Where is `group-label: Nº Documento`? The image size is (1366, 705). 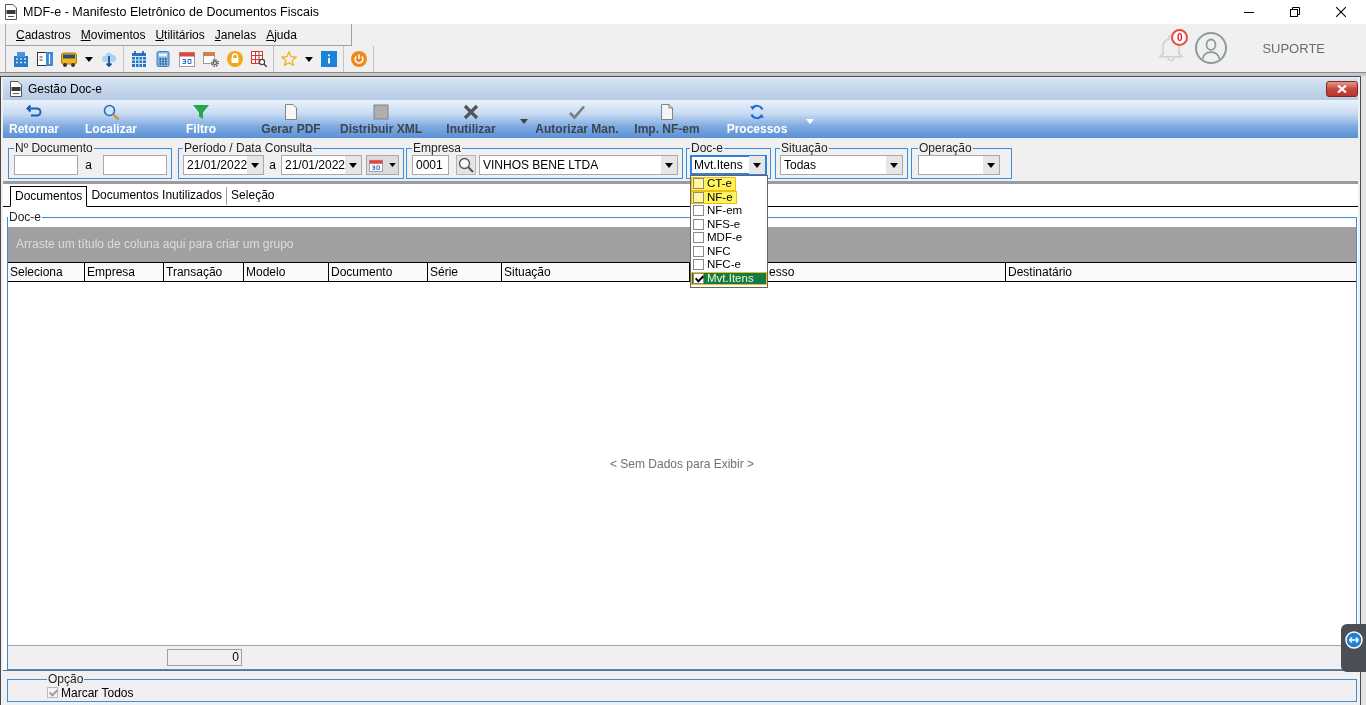
group-label: Nº Documento is located at coordinates (54, 148).